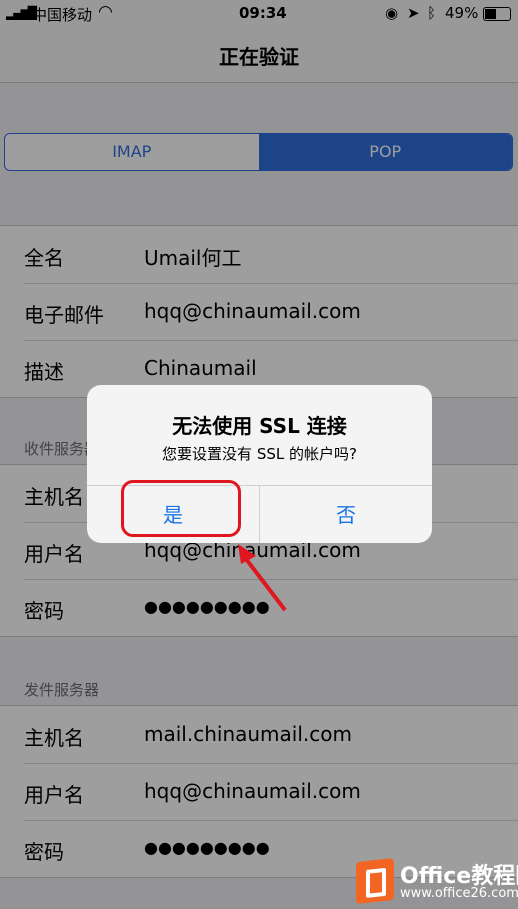 The height and width of the screenshot is (909, 518). Describe the element at coordinates (435, 883) in the screenshot. I see `watermark: Office教程网 www.office26.com` at that location.